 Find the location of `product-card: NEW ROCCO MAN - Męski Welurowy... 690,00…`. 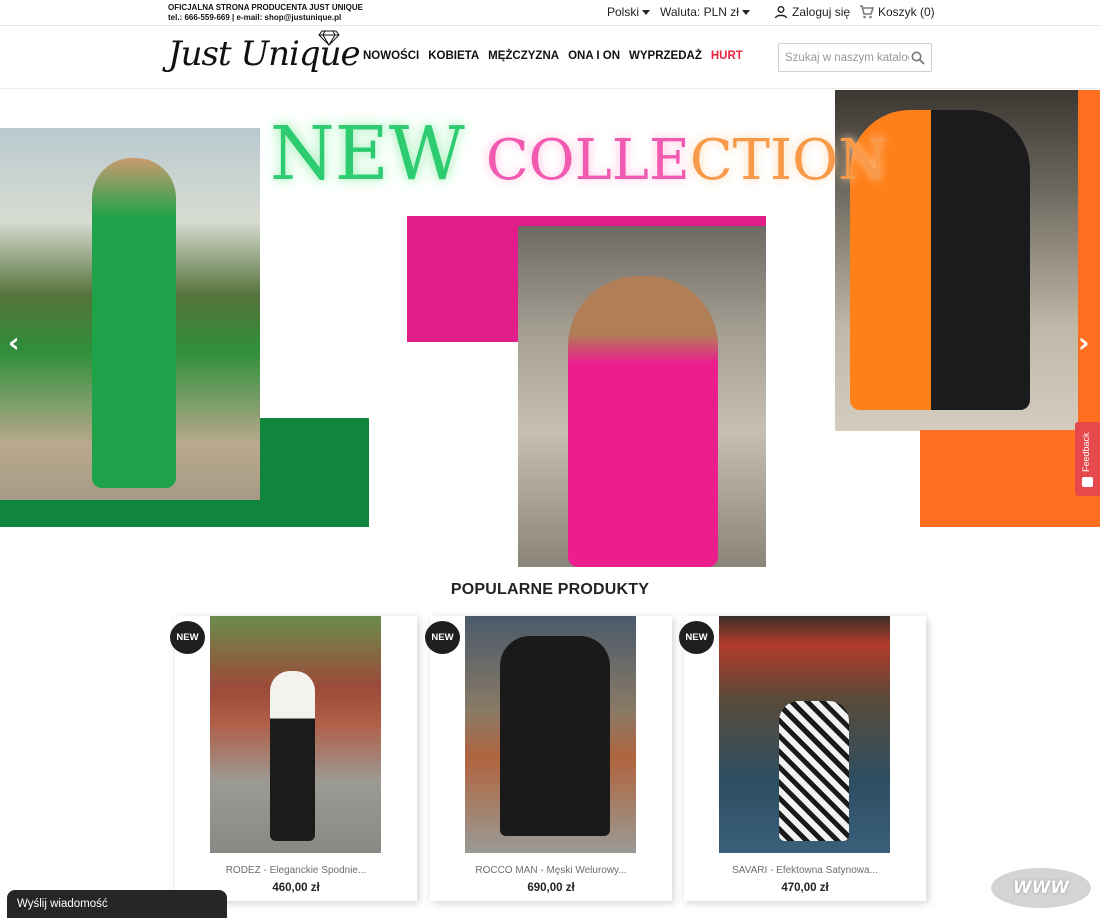

product-card: NEW ROCCO MAN - Męski Welurowy... 690,00… is located at coordinates (548, 758).